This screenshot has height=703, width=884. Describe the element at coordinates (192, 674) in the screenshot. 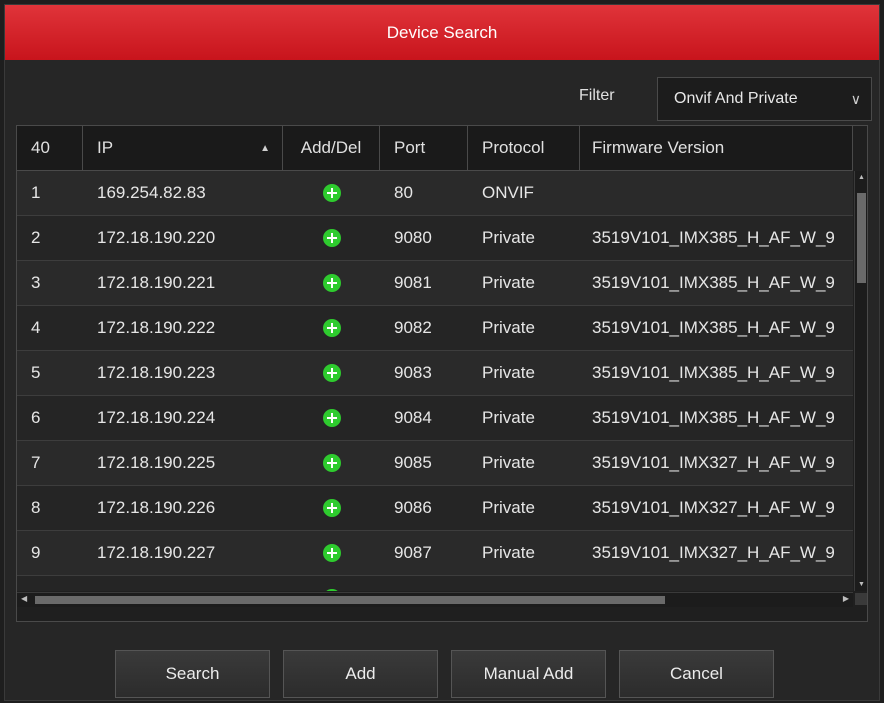

I see `search-button: Search` at that location.